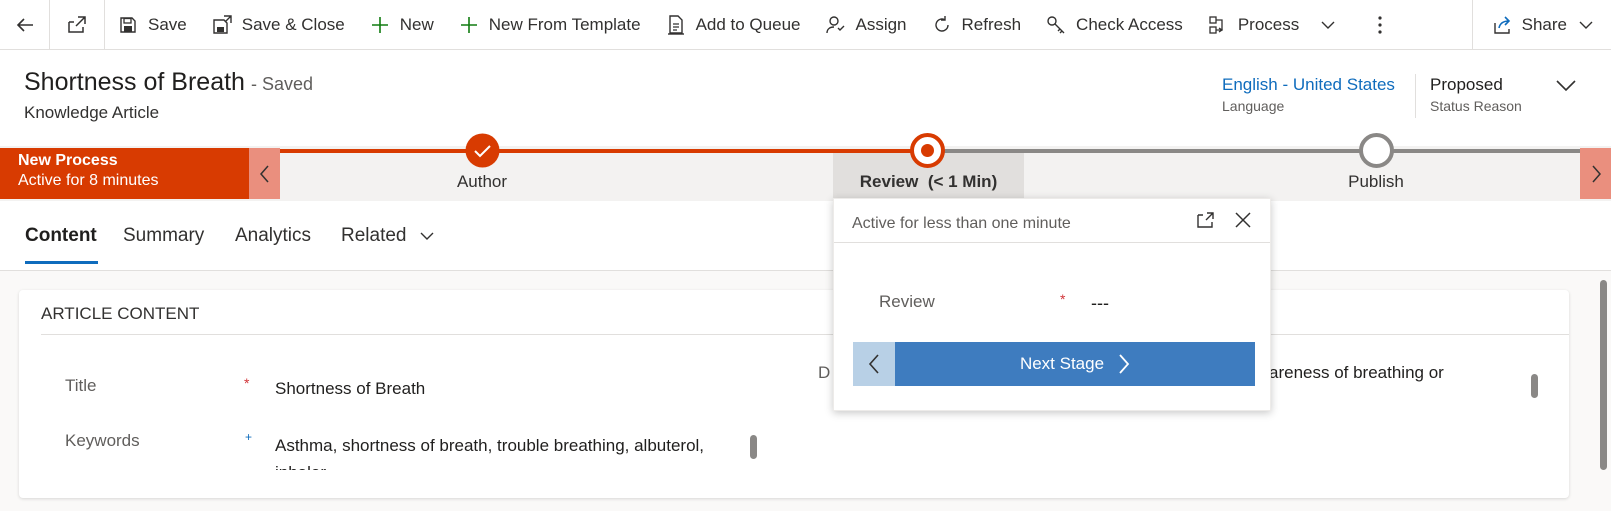 This screenshot has width=1611, height=511. What do you see at coordinates (835, 25) in the screenshot?
I see `person-icon` at bounding box center [835, 25].